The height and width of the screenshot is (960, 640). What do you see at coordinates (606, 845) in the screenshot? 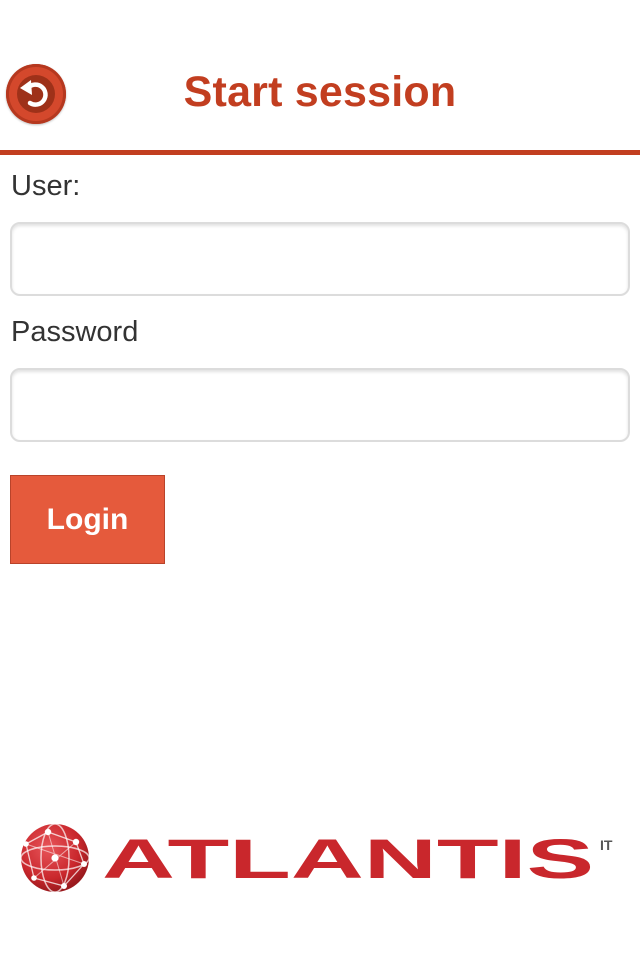
I see `brand-superscript: IT` at bounding box center [606, 845].